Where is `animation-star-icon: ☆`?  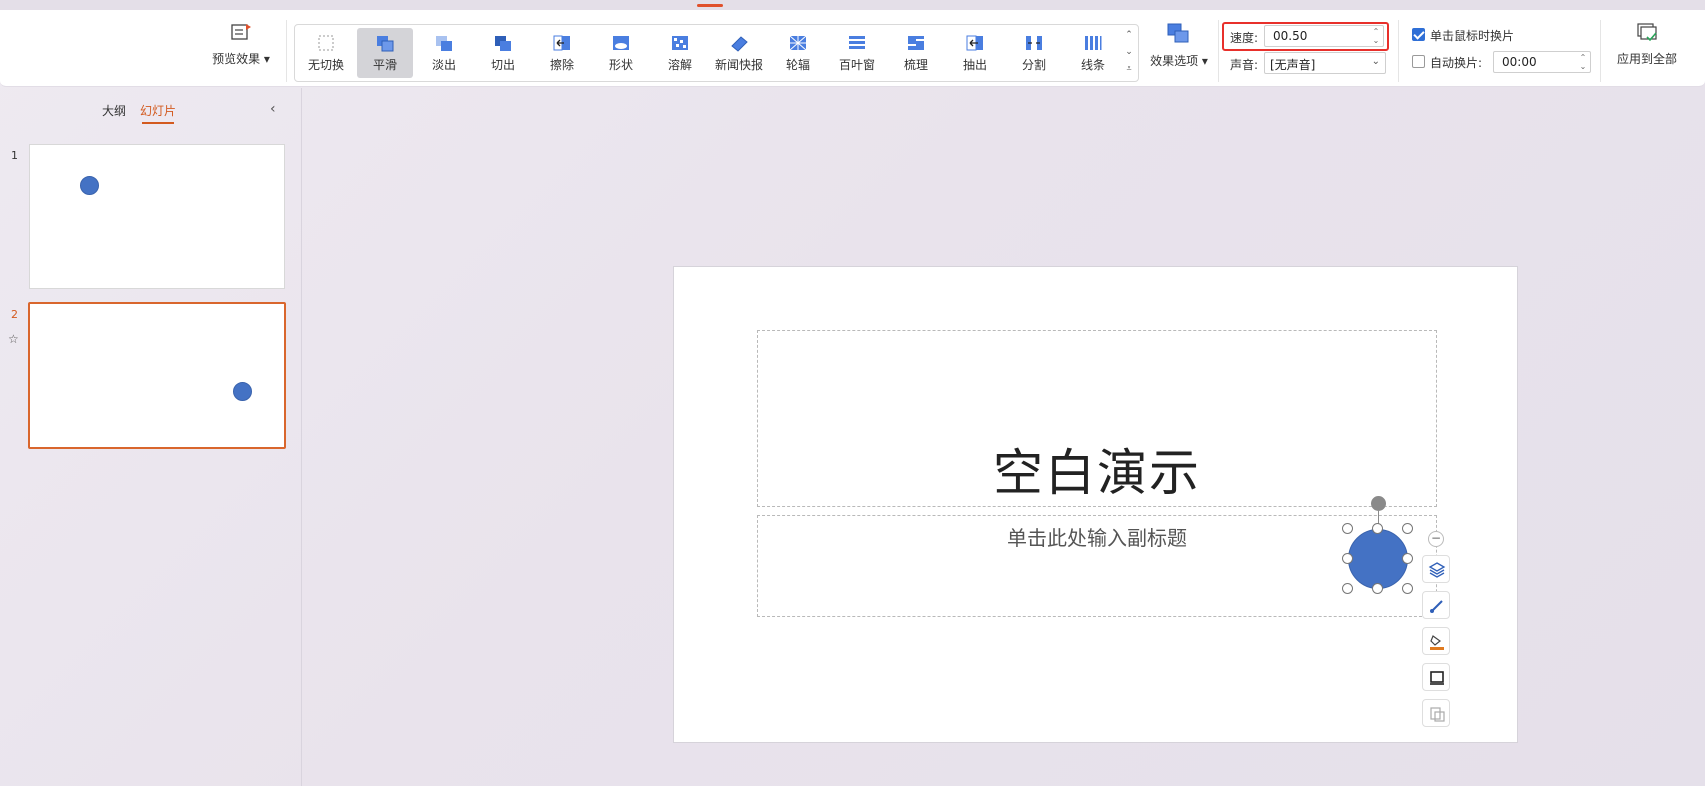 animation-star-icon: ☆ is located at coordinates (13, 339).